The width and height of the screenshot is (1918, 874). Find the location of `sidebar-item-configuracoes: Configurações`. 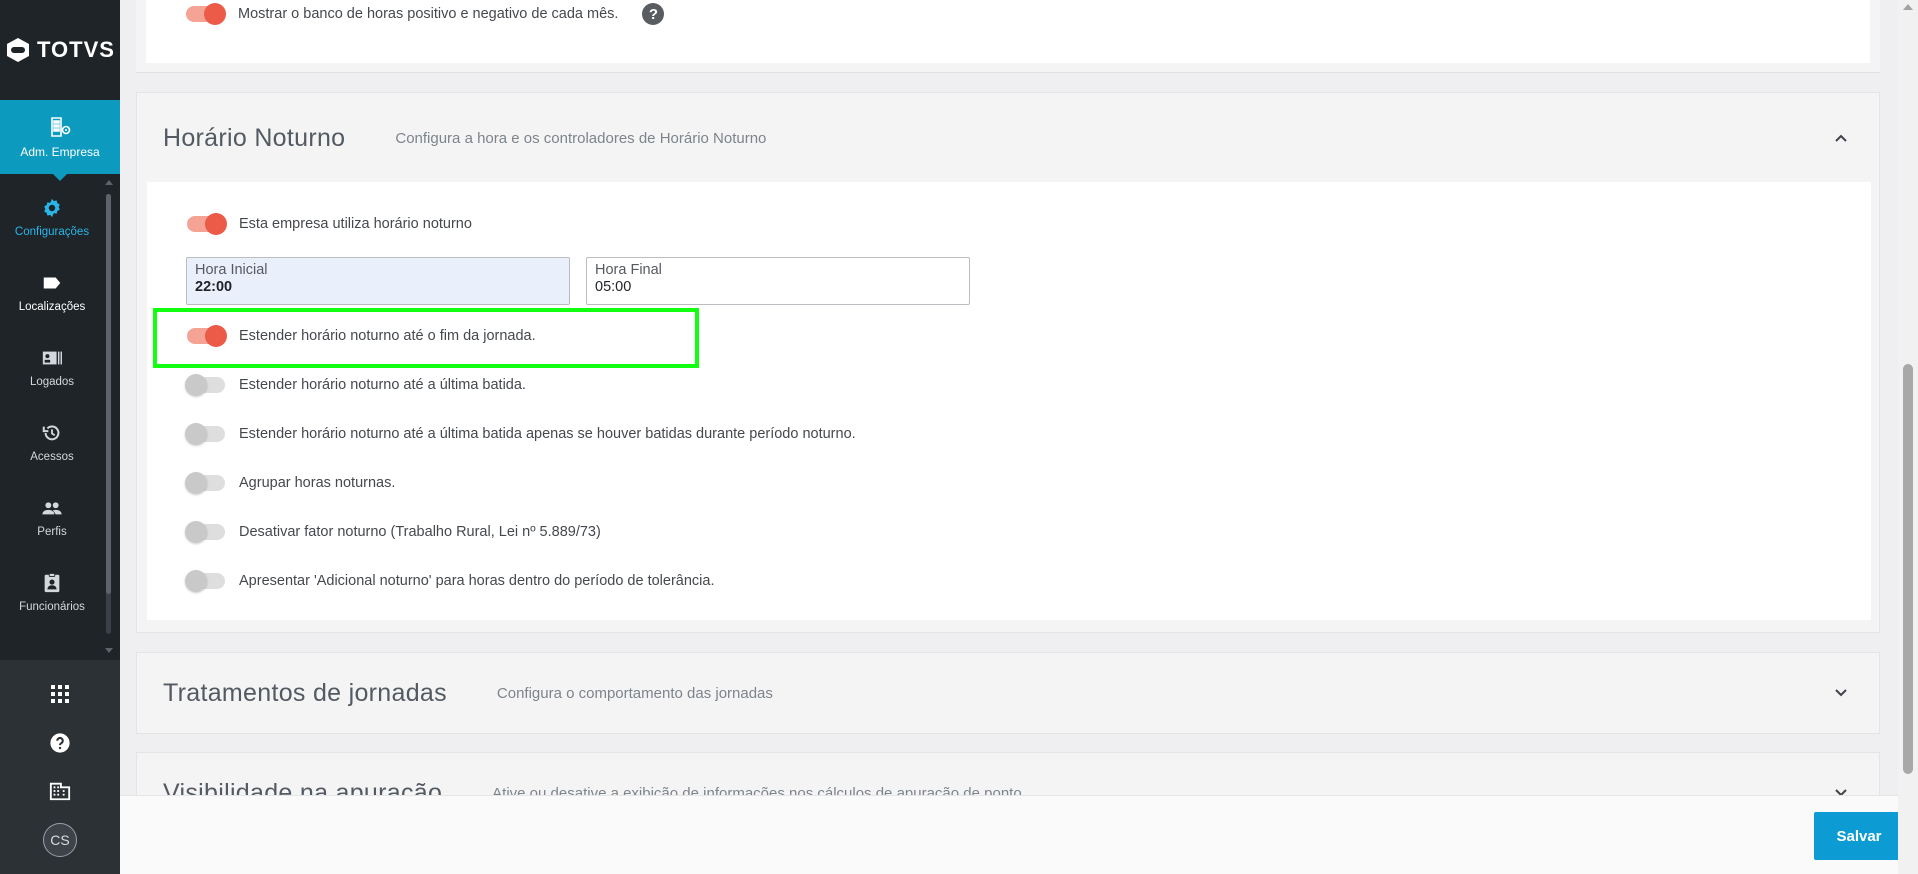

sidebar-item-configuracoes: Configurações is located at coordinates (52, 217).